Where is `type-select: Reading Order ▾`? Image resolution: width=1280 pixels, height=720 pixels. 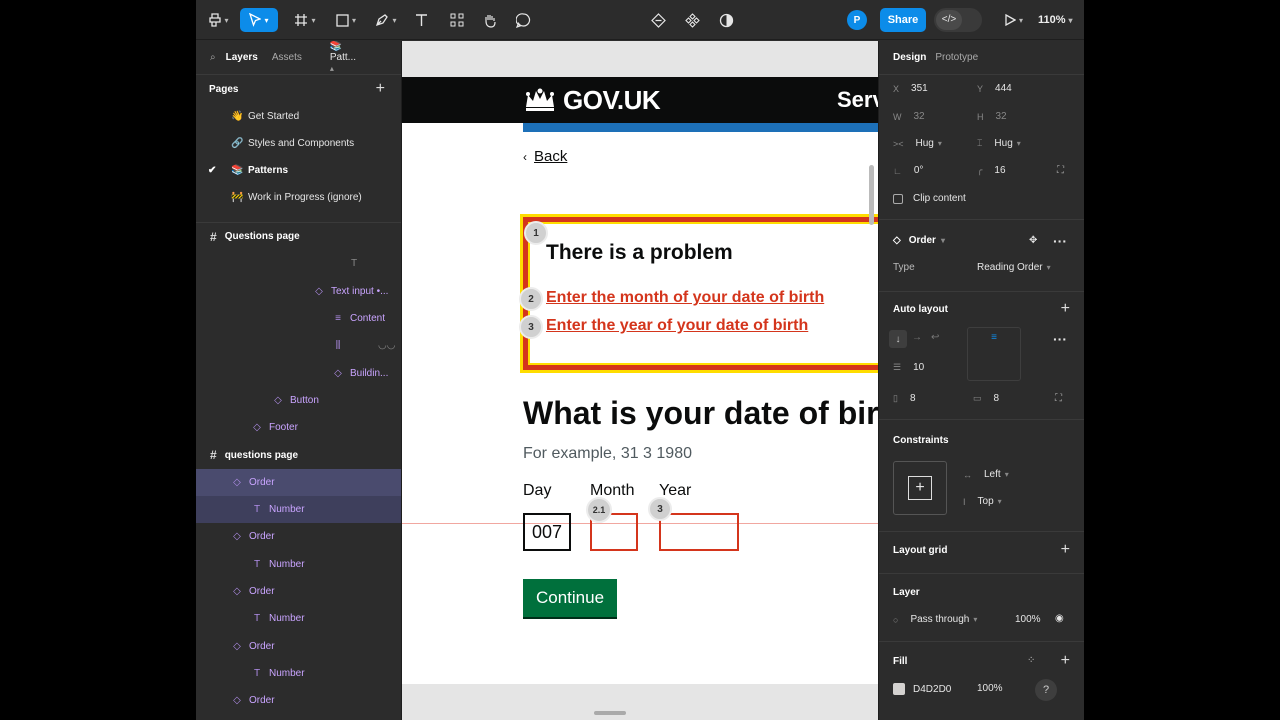 type-select: Reading Order ▾ is located at coordinates (1014, 267).